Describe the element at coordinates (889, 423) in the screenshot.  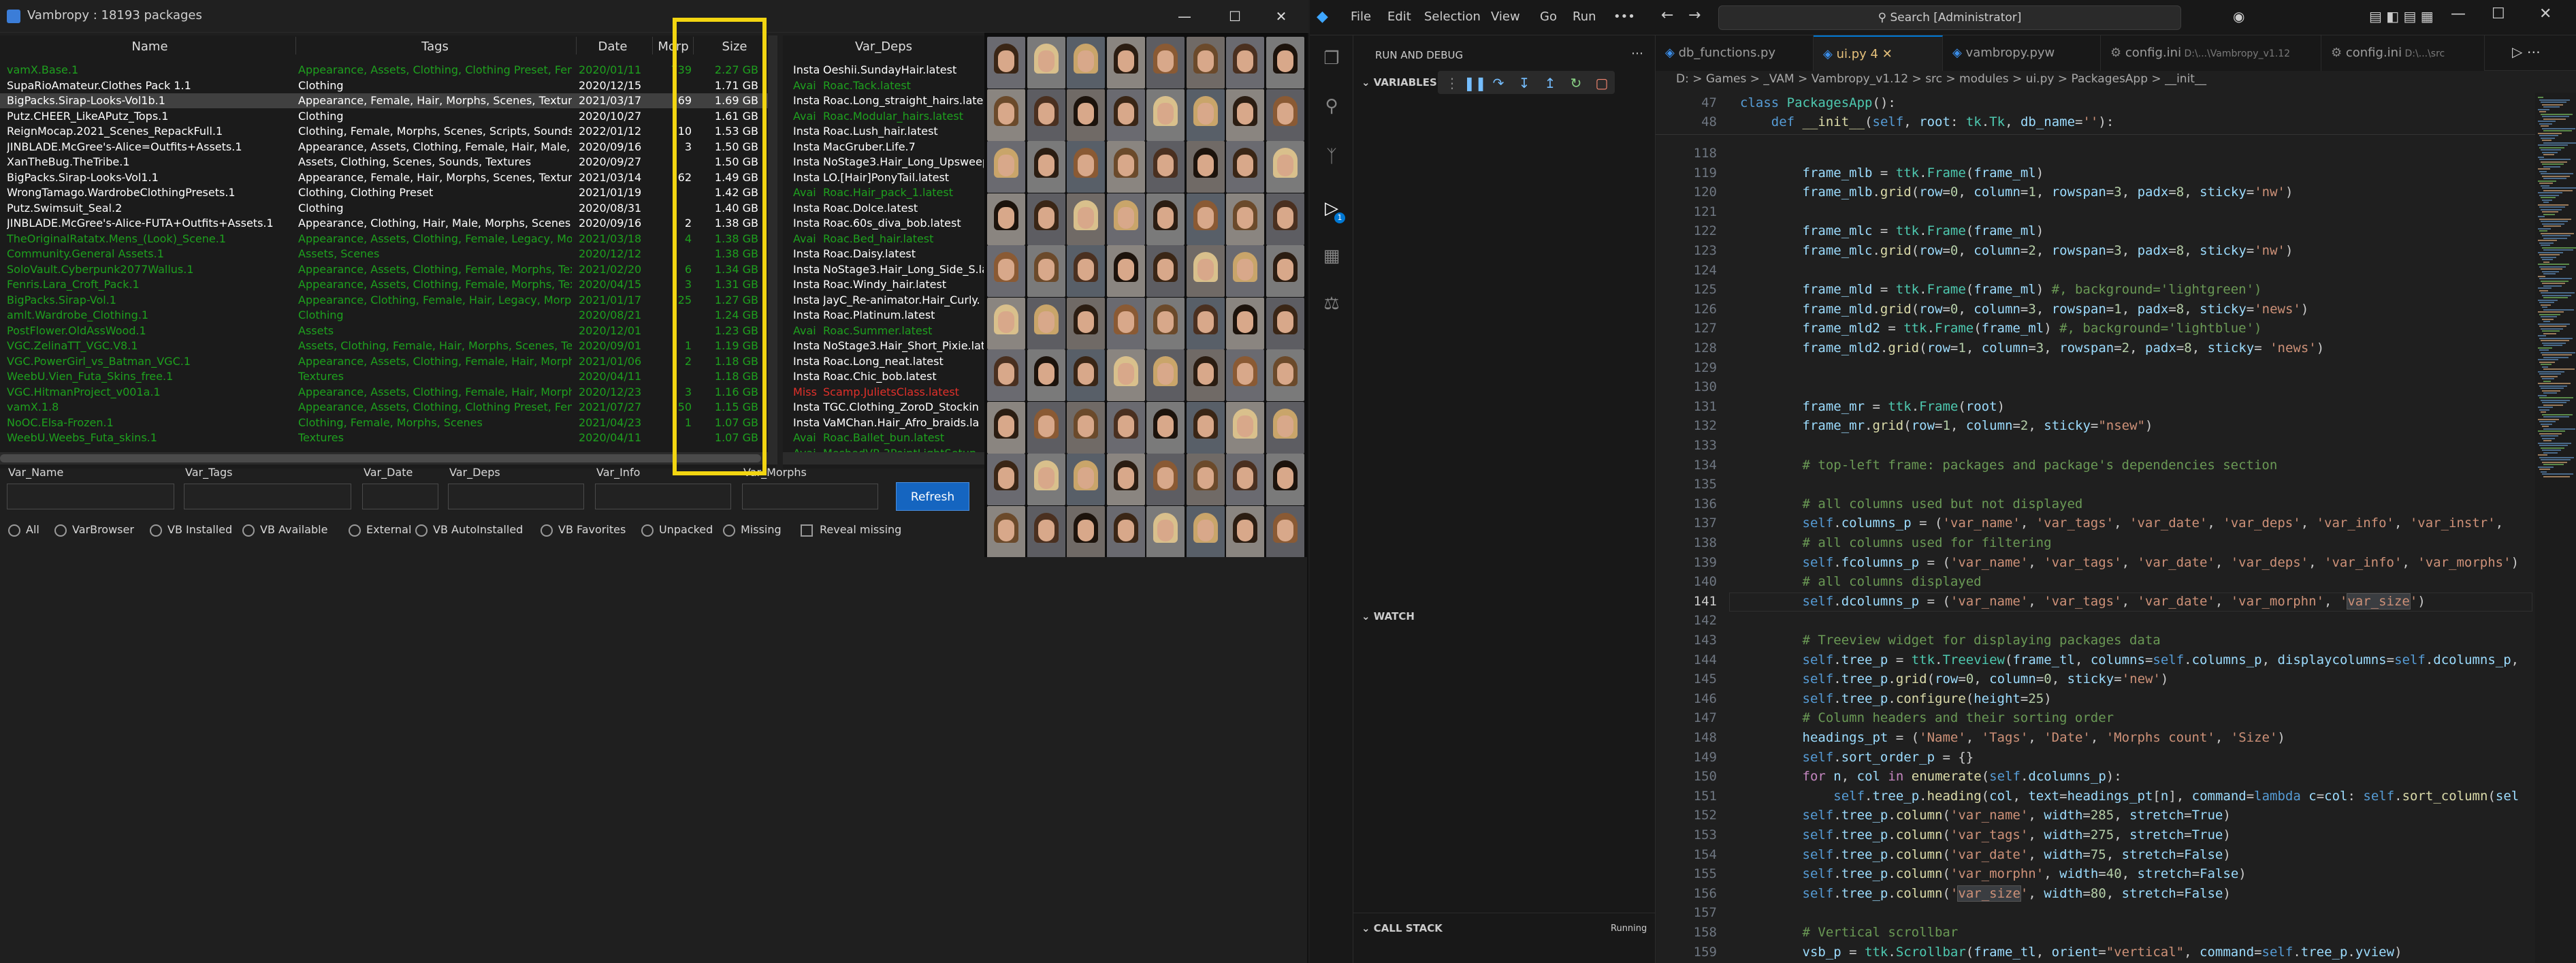
I see `dependency-row: Insta VaMChan.Hair_Afro_braids.la` at that location.